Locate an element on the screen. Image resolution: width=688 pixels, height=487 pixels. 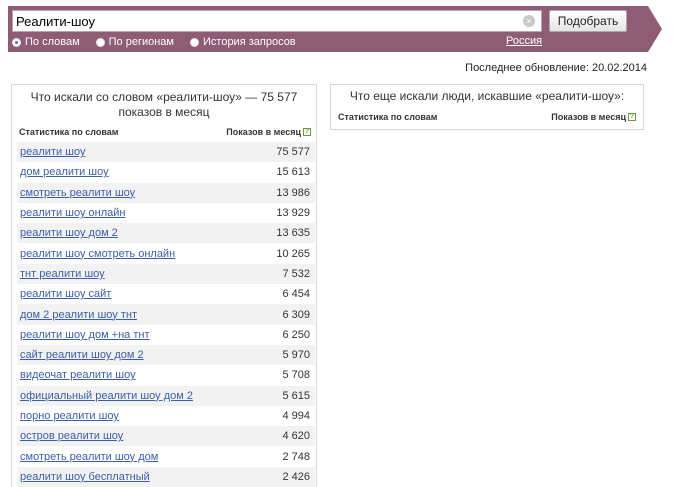
phrase-link: реалити шоу онлайн is located at coordinates (72, 213).